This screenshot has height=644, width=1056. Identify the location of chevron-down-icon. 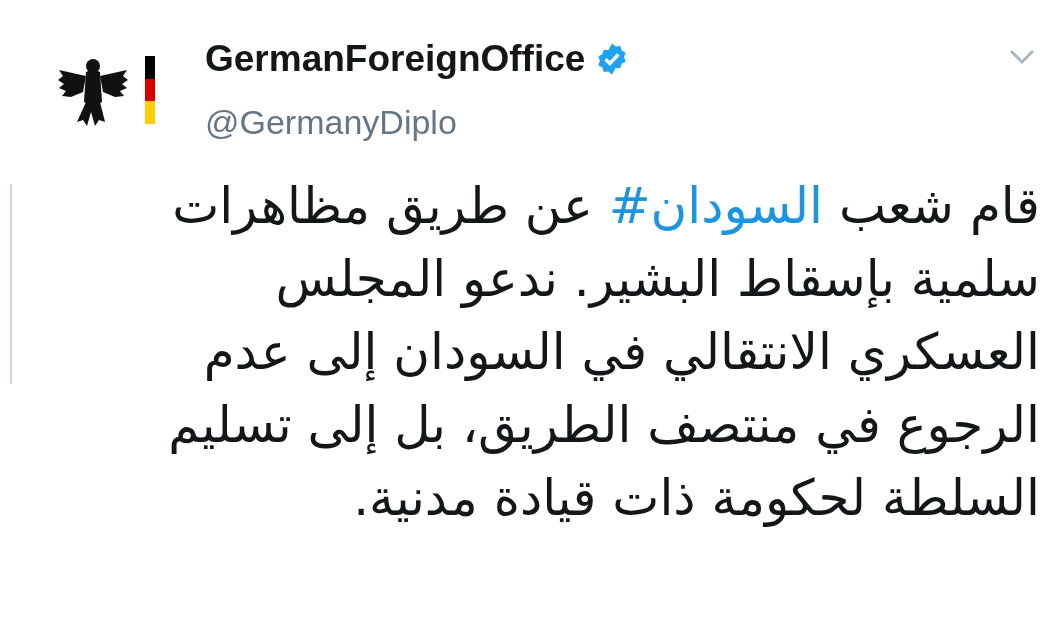
(1022, 57).